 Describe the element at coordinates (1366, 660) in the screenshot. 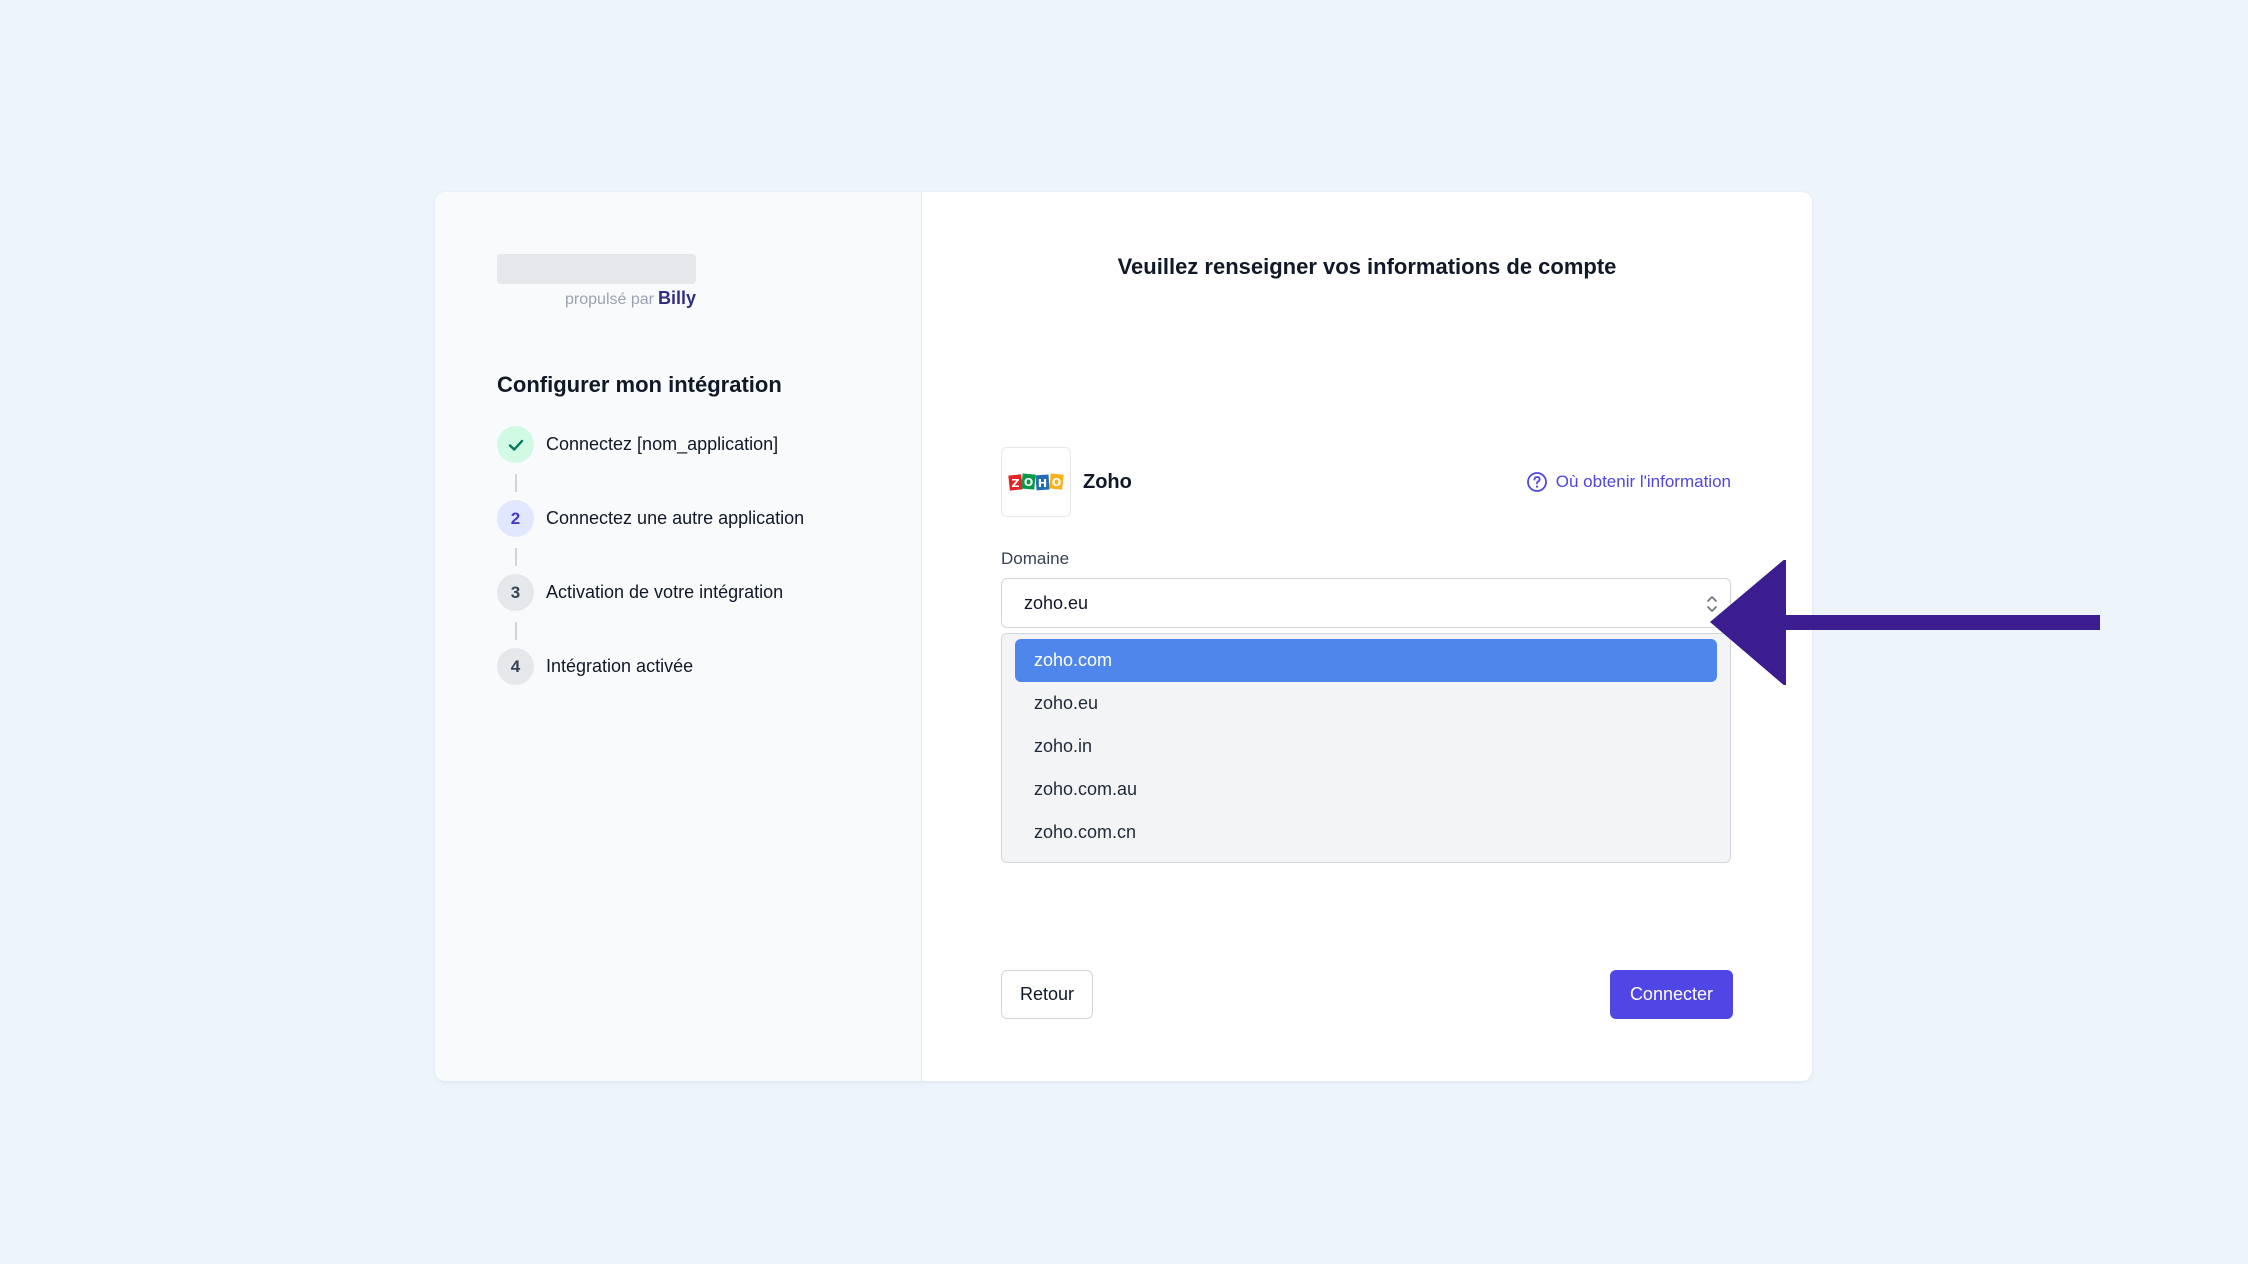

I see `domain-option: zoho.com` at that location.